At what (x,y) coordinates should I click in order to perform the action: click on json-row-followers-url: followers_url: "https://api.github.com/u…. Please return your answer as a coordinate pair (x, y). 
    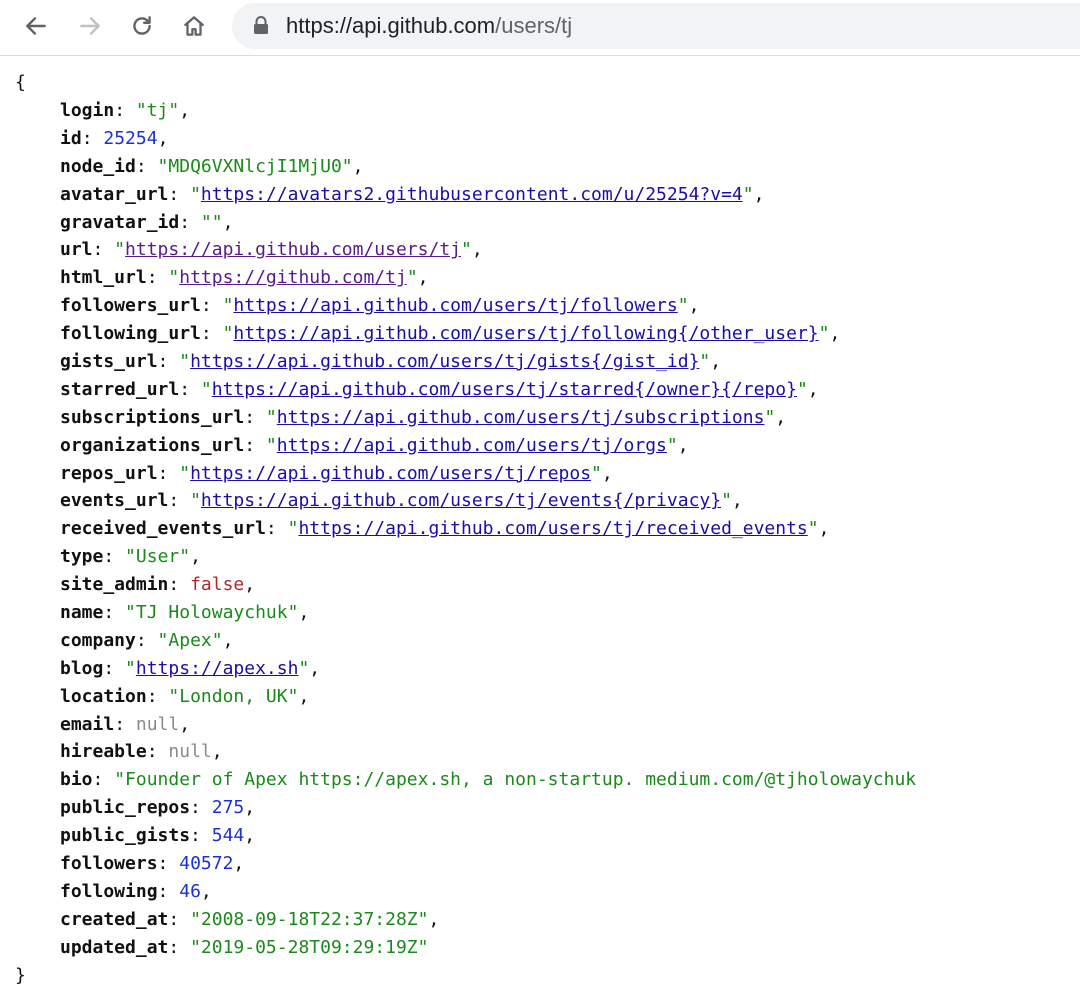
    Looking at the image, I should click on (465, 306).